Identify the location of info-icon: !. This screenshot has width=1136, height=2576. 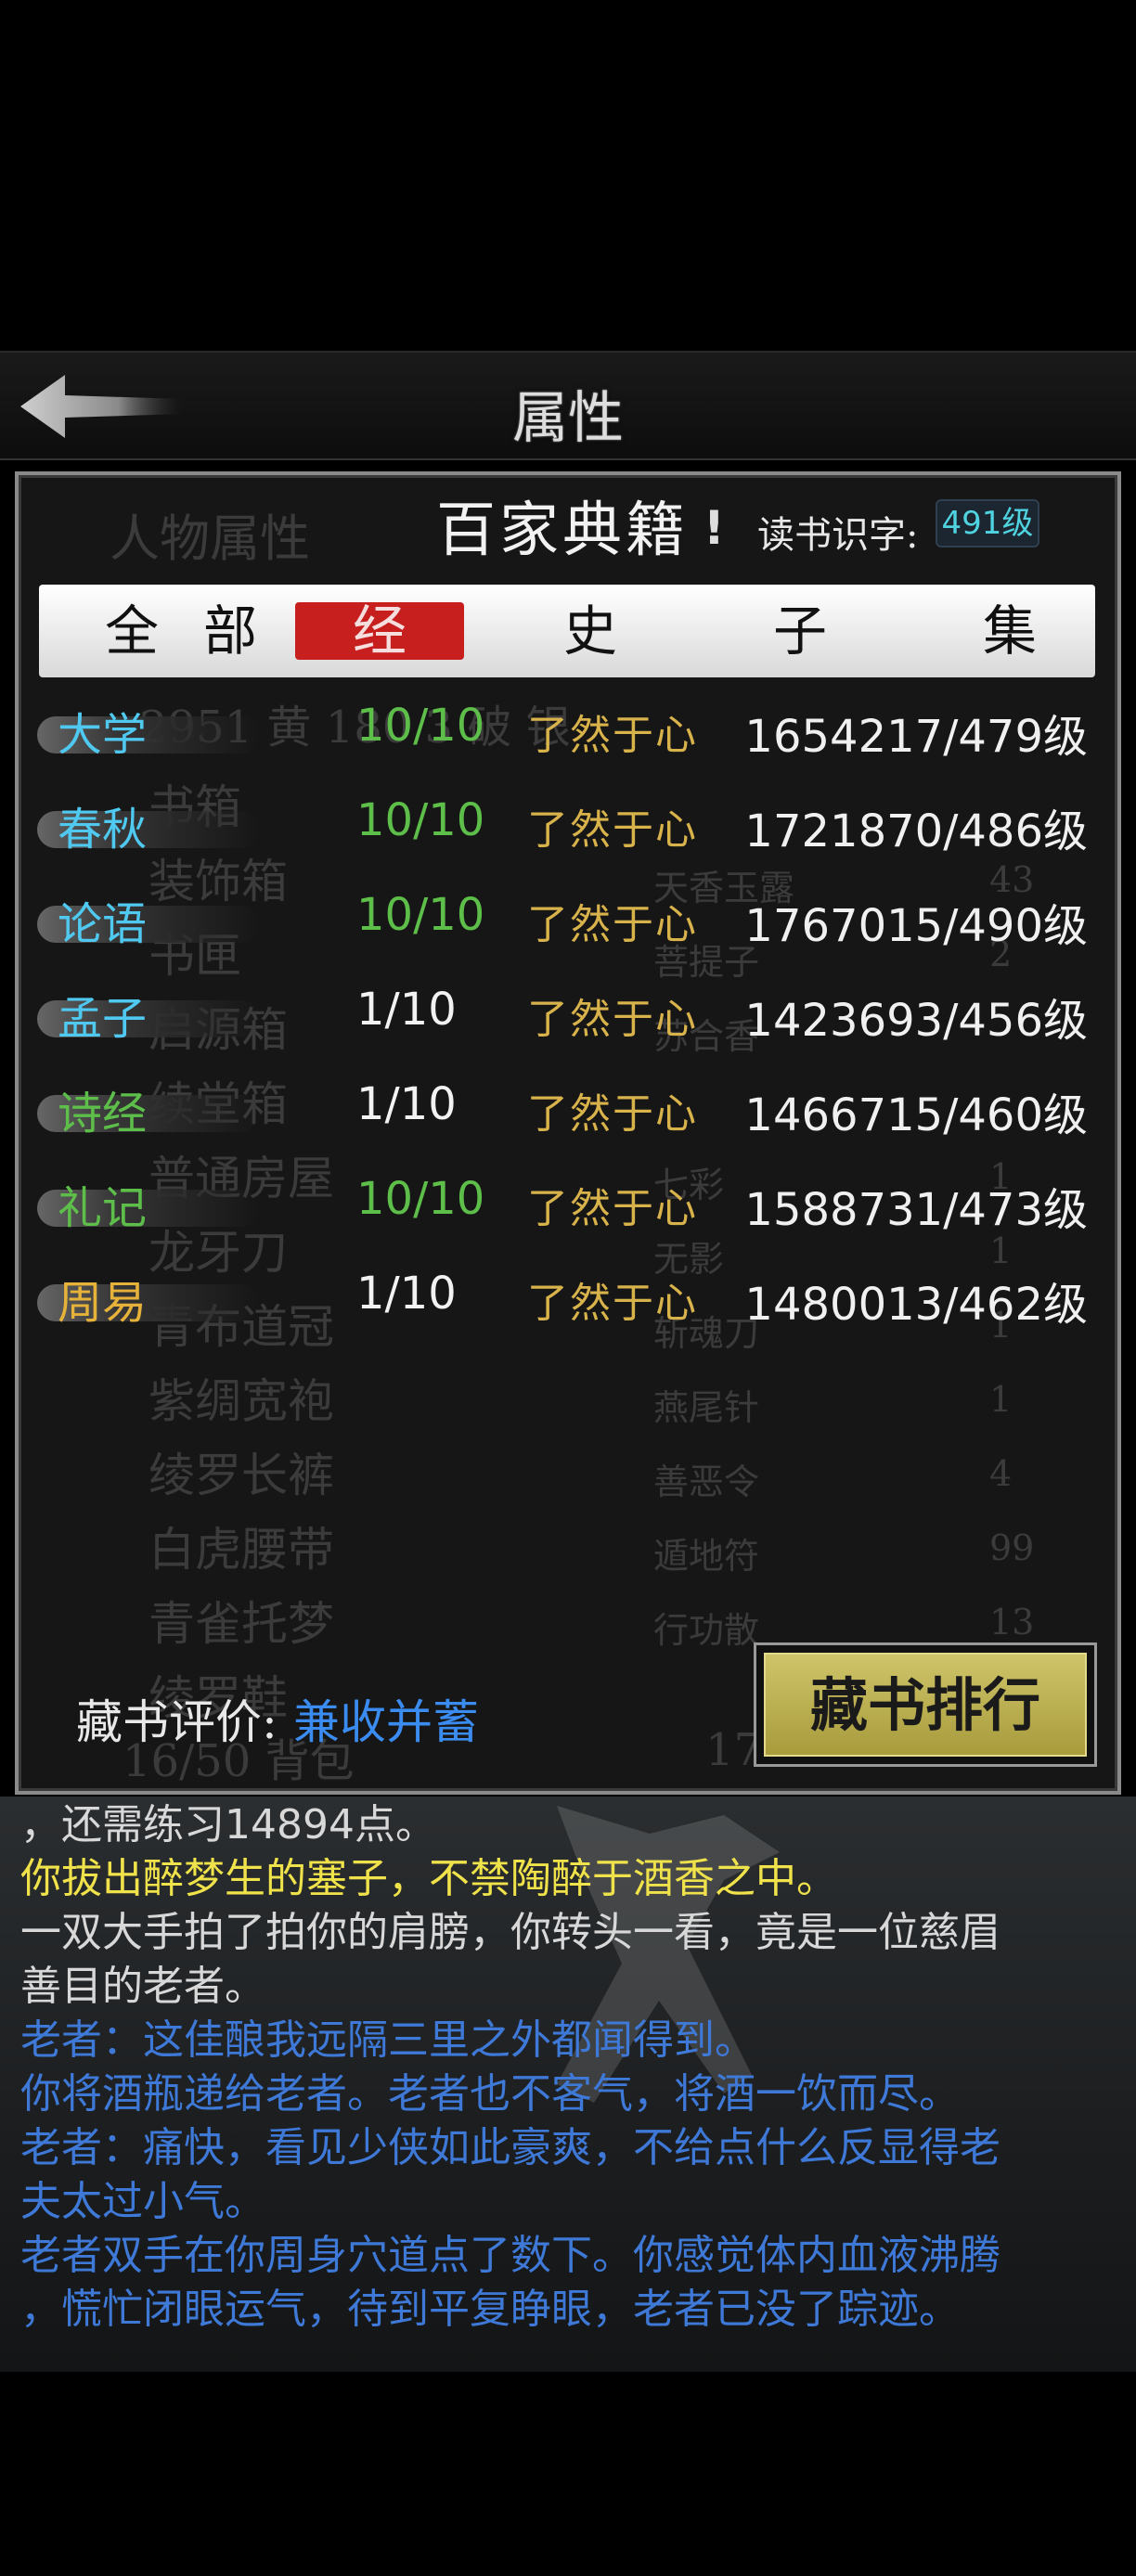
(714, 528).